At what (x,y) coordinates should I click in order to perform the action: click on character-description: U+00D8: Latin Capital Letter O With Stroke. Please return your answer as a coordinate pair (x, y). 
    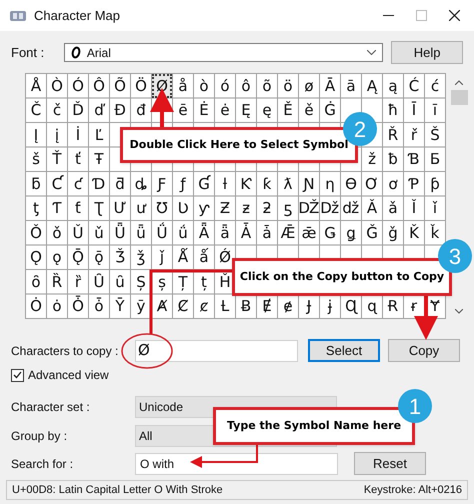
    Looking at the image, I should click on (117, 490).